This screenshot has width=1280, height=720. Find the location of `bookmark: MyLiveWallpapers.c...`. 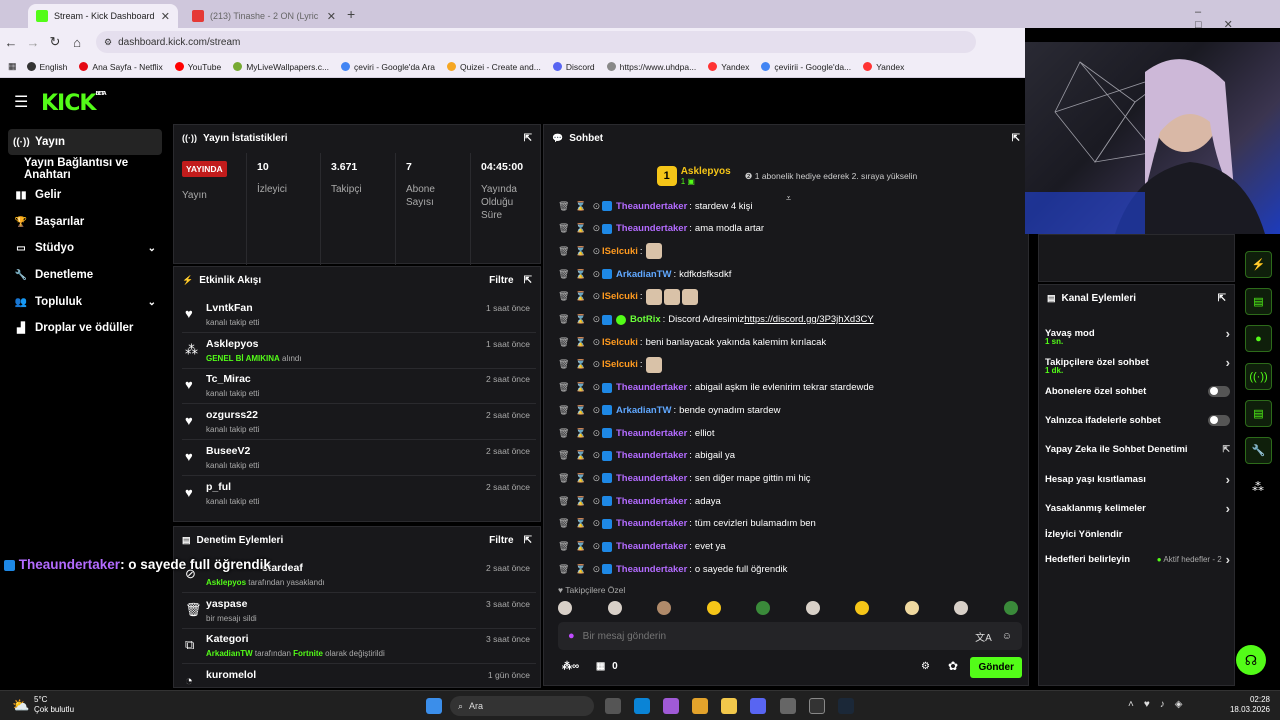

bookmark: MyLiveWallpapers.c... is located at coordinates (281, 67).